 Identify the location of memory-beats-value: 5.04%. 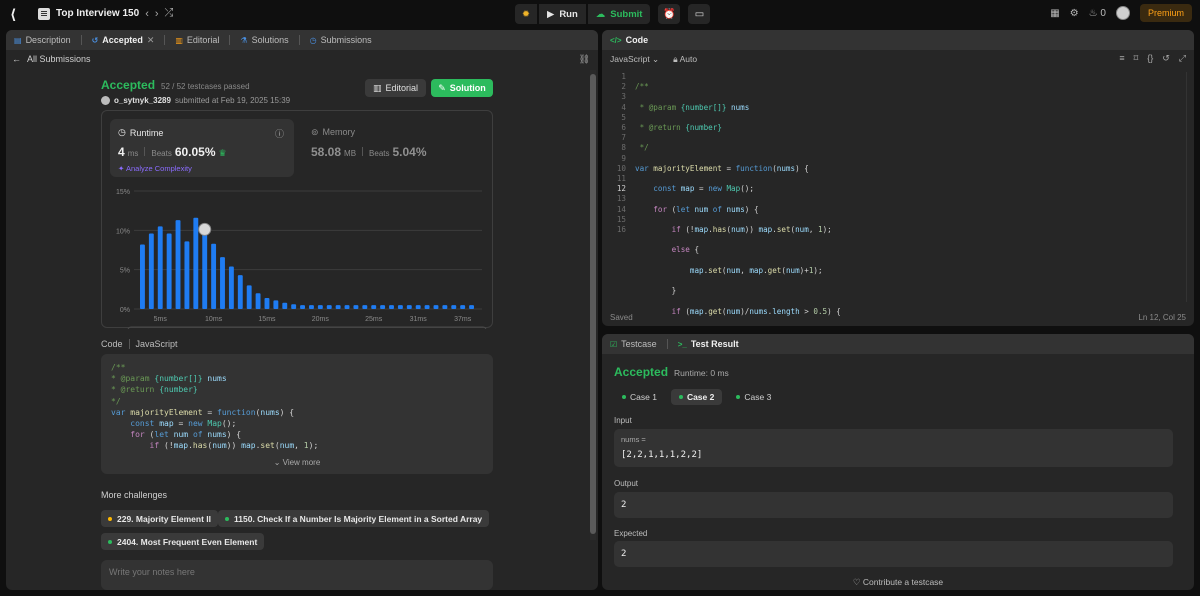
(409, 152).